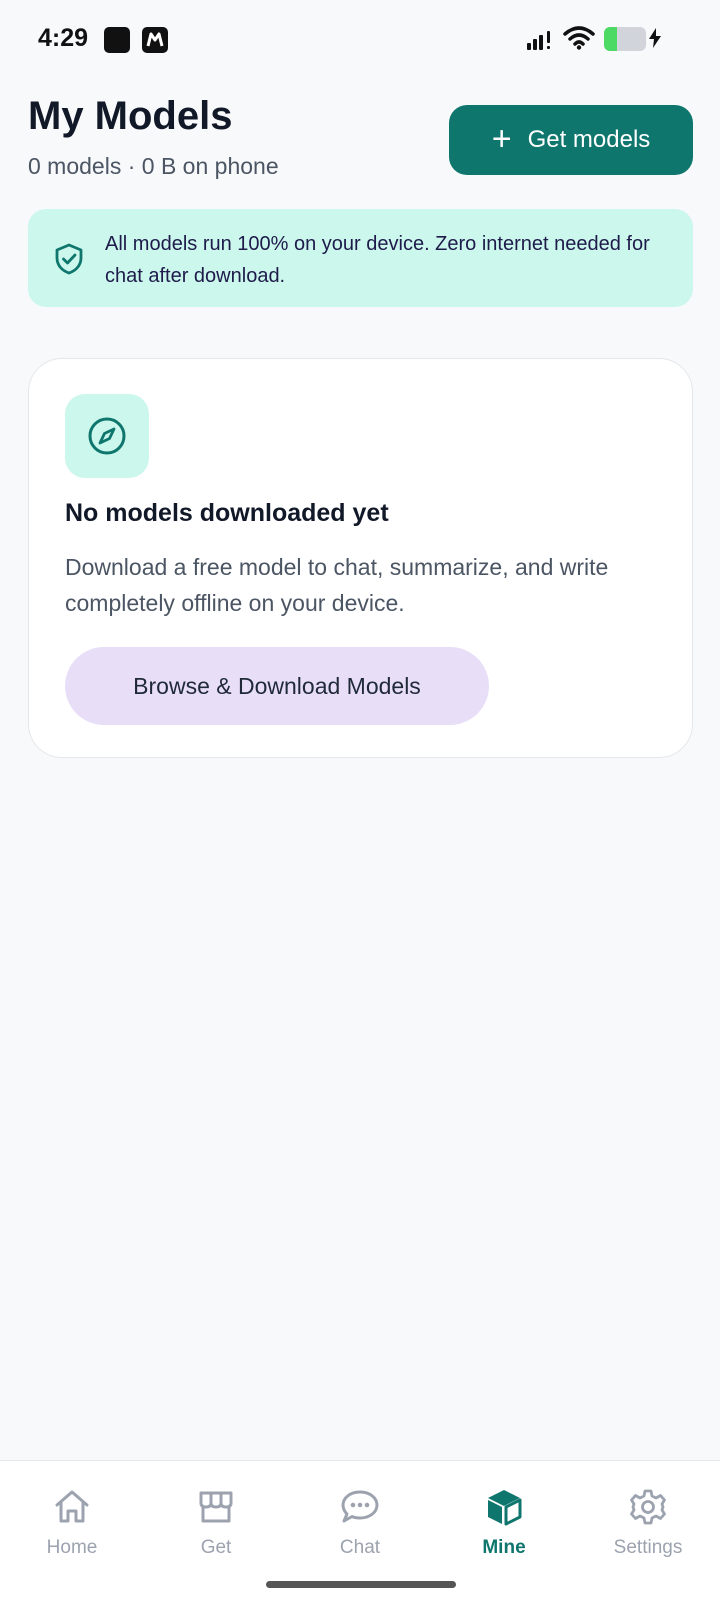  I want to click on nav-chat: Chat, so click(360, 1527).